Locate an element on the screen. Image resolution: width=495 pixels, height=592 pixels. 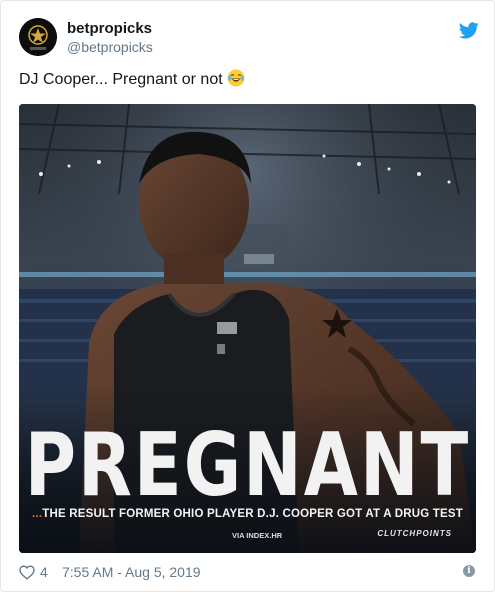
user-names: betpropicks @betpropicks is located at coordinates (110, 38).